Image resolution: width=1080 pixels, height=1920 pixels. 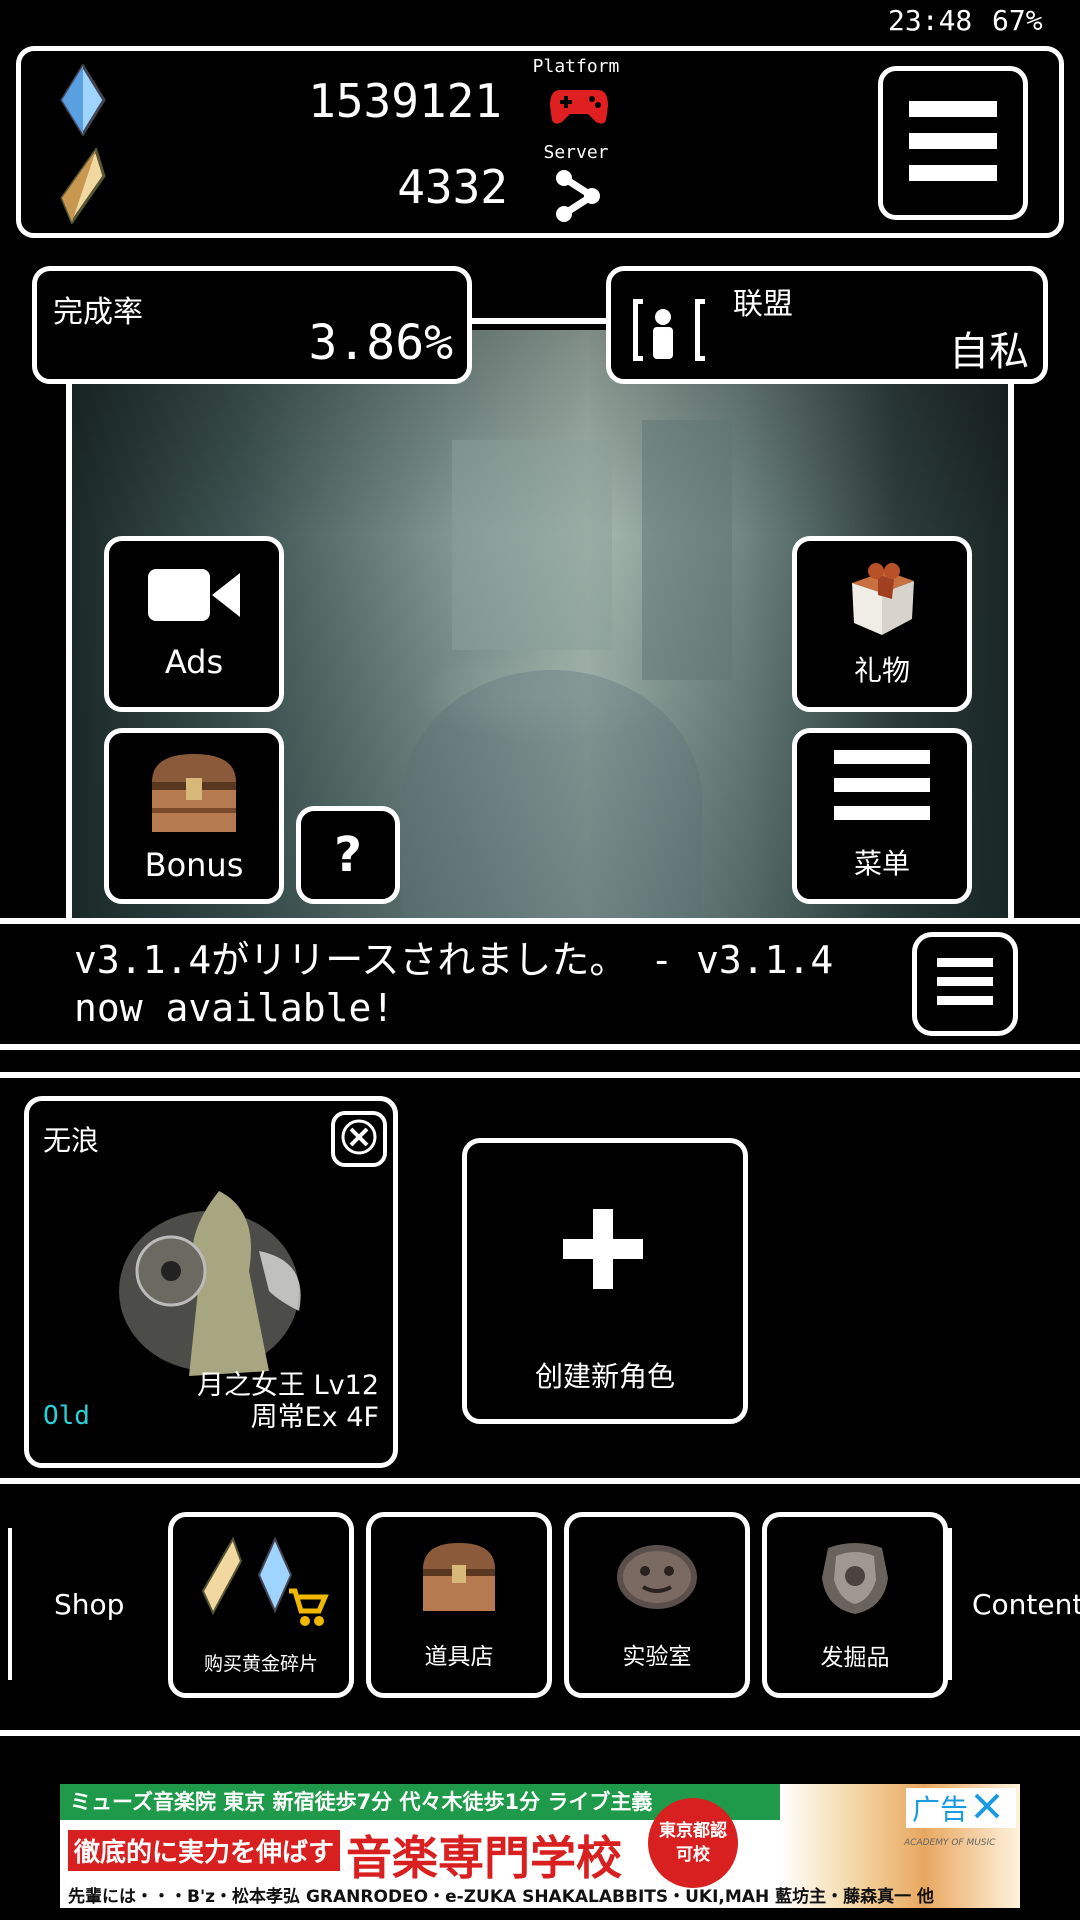 I want to click on news-line-2: now available!, so click(x=234, y=1008).